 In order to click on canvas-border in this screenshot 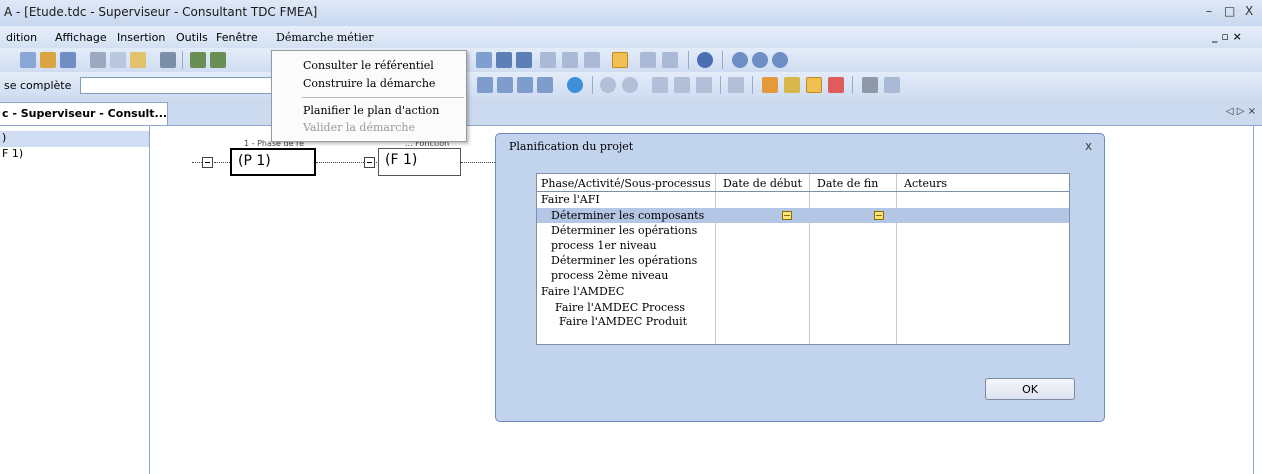, I will do `click(1253, 300)`.